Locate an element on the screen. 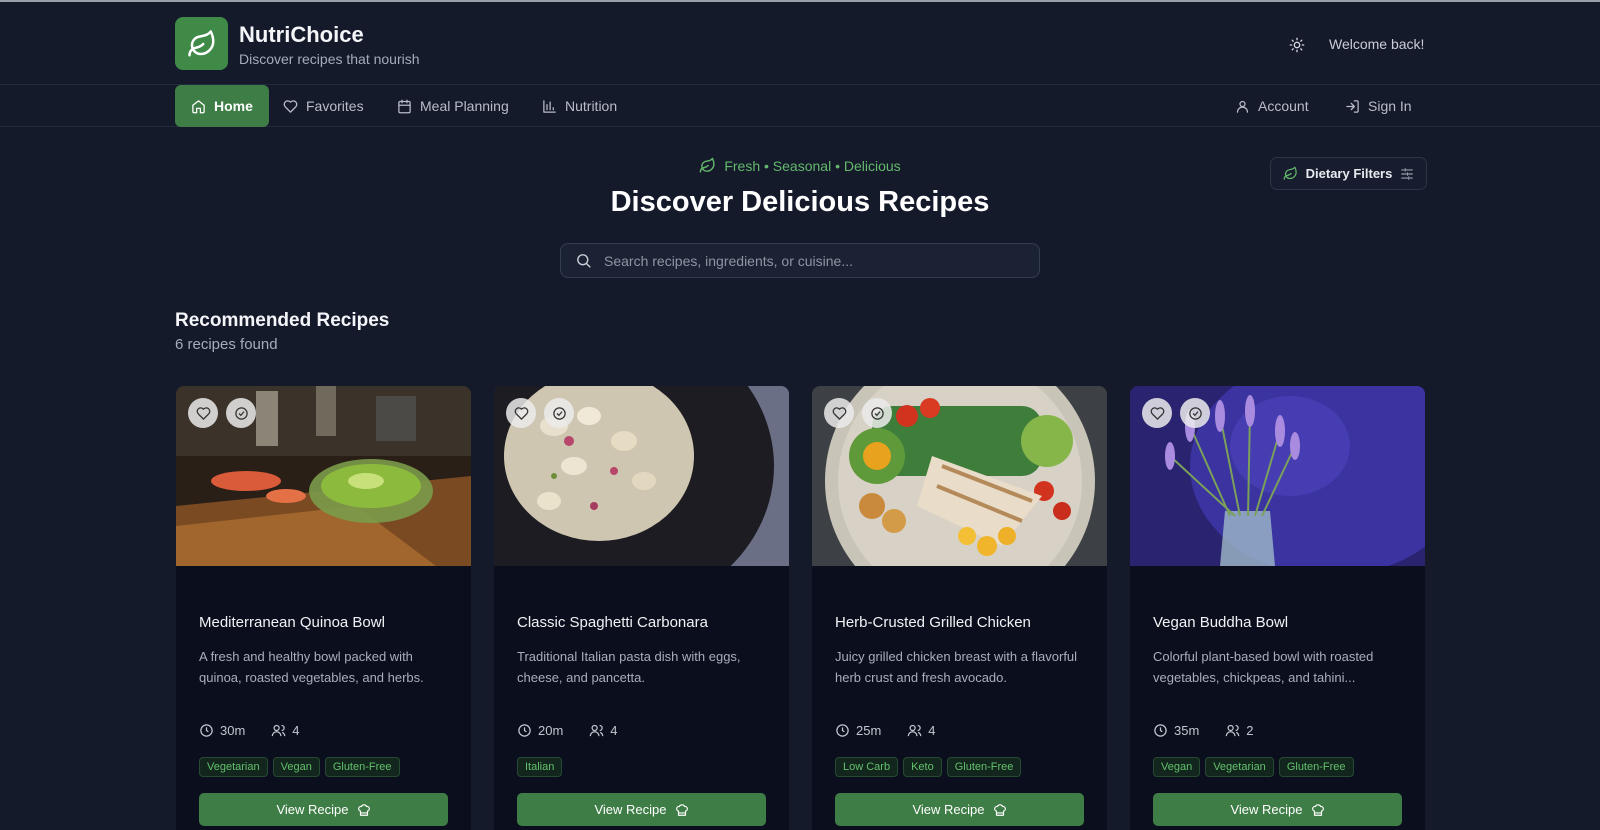 The image size is (1600, 830). account-link: Account is located at coordinates (1272, 106).